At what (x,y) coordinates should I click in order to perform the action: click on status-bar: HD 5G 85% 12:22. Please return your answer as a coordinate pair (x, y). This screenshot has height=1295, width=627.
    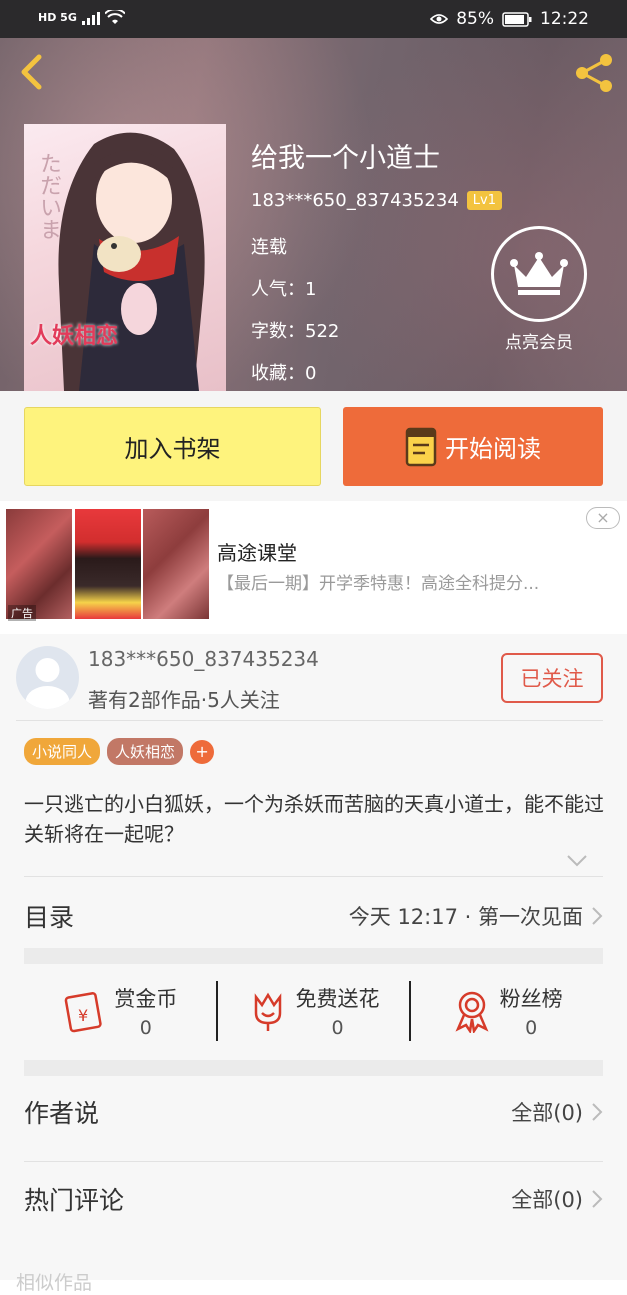
    Looking at the image, I should click on (313, 19).